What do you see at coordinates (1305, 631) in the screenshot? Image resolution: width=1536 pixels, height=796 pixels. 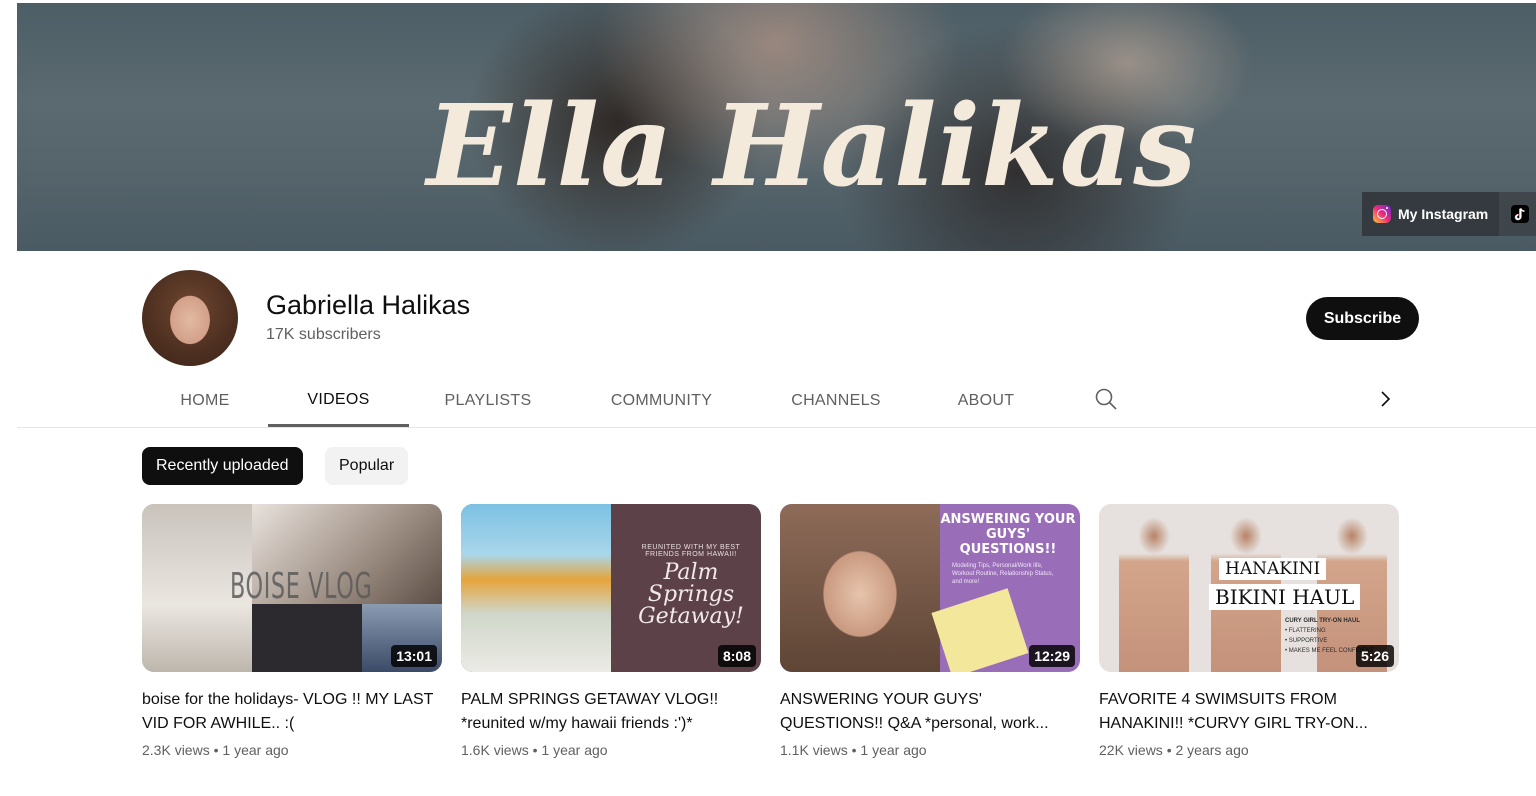 I see `thumb-list-item: • FLATTERING` at bounding box center [1305, 631].